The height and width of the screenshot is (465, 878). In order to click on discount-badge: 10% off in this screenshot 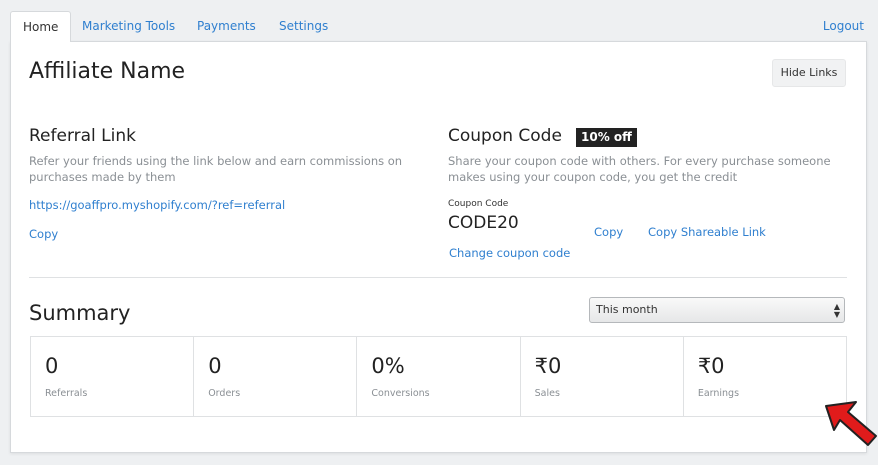, I will do `click(606, 137)`.